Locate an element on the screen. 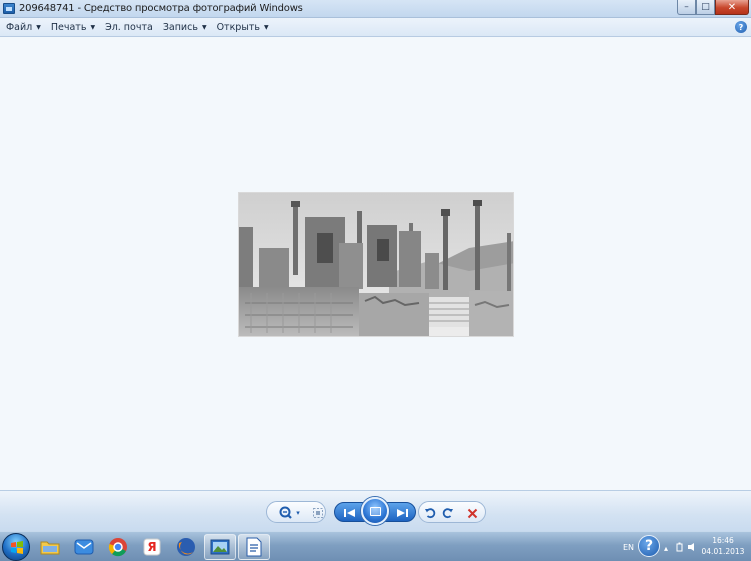  taskbar-yandex: Я is located at coordinates (152, 547).